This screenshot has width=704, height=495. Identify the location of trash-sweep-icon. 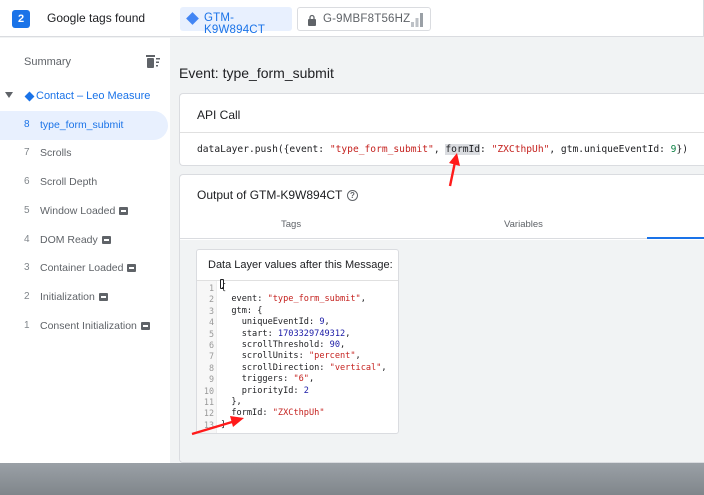
(153, 61).